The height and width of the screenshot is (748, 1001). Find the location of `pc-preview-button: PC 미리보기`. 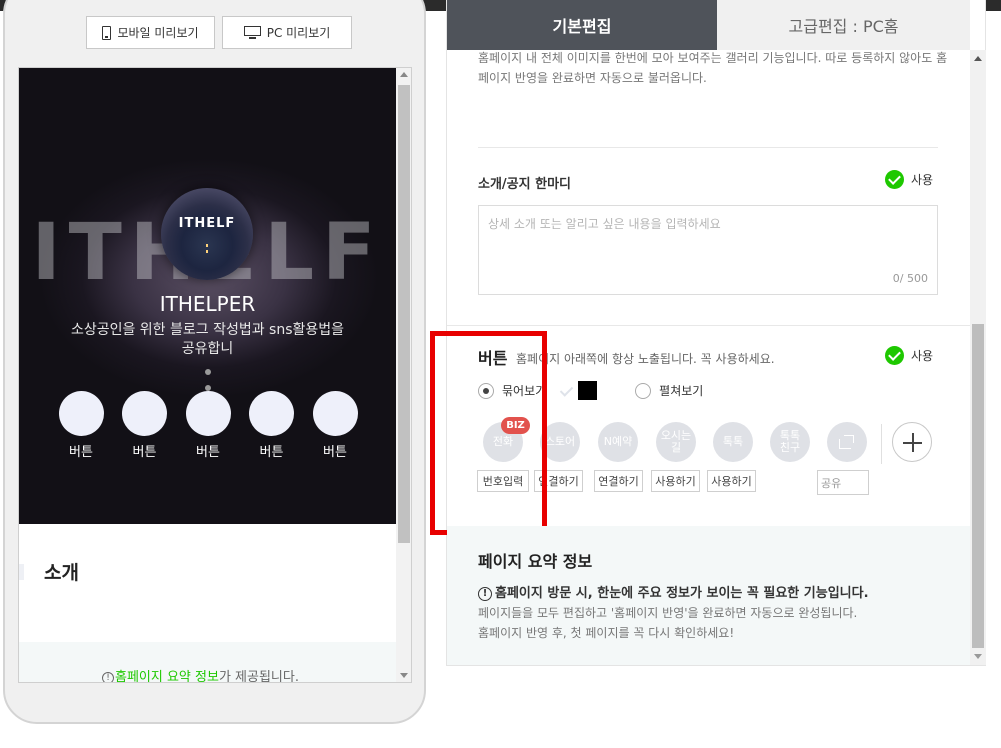

pc-preview-button: PC 미리보기 is located at coordinates (287, 32).